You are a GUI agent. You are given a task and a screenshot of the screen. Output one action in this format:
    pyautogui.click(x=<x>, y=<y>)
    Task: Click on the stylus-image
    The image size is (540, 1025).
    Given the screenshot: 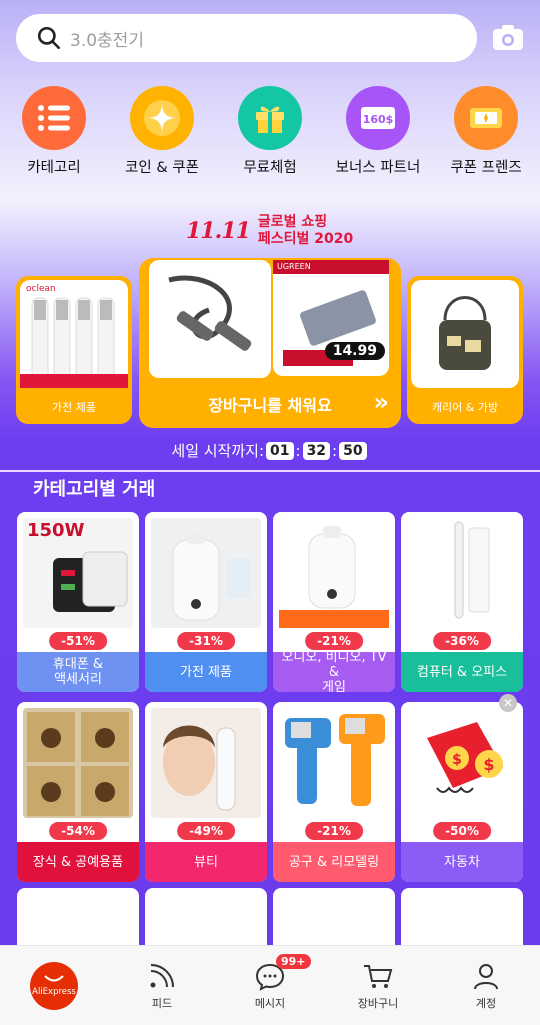 What is the action you would take?
    pyautogui.click(x=462, y=573)
    